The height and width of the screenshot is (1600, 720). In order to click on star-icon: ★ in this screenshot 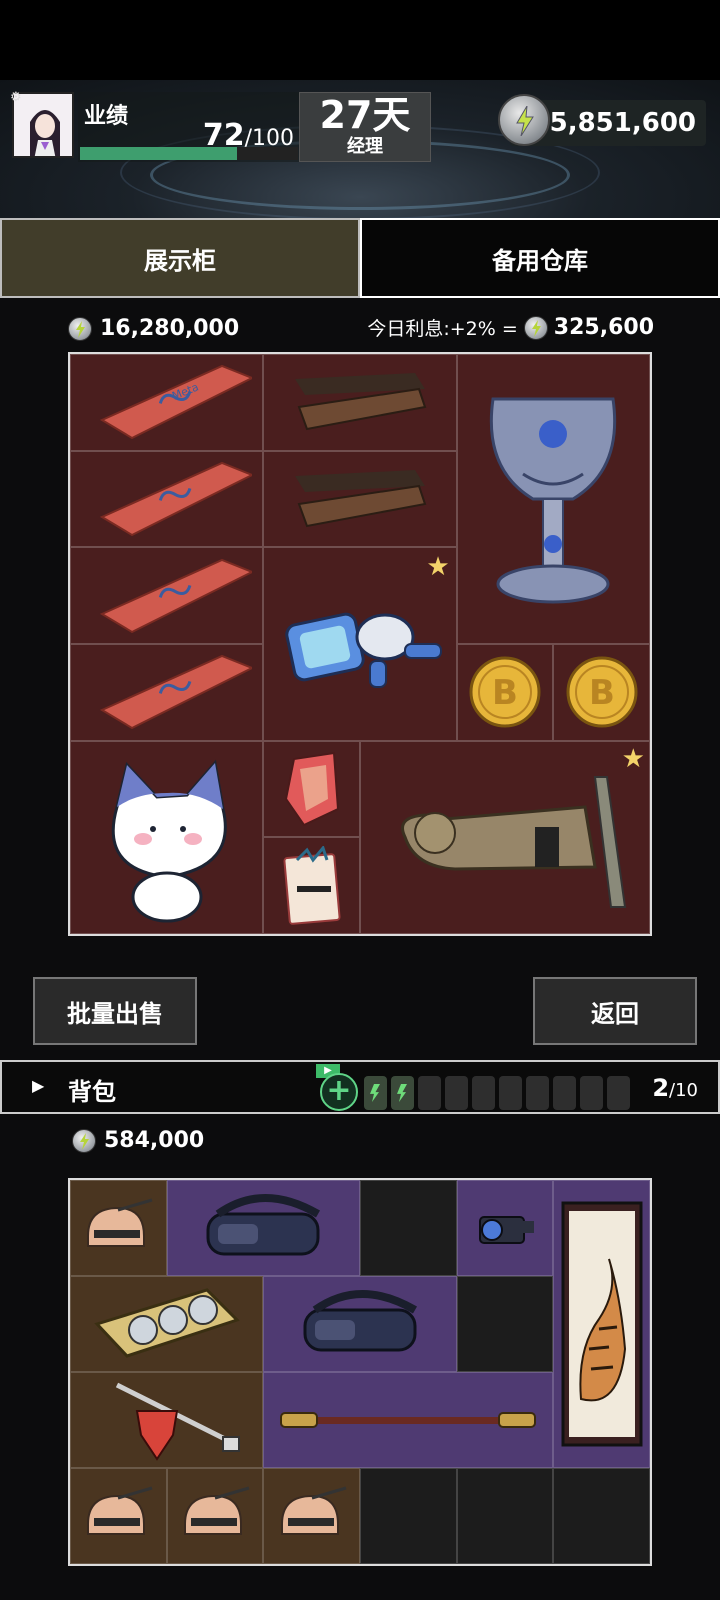, I will do `click(633, 758)`.